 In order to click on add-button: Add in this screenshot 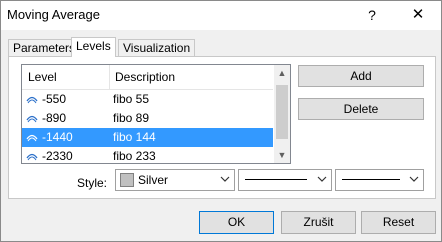, I will do `click(361, 76)`.